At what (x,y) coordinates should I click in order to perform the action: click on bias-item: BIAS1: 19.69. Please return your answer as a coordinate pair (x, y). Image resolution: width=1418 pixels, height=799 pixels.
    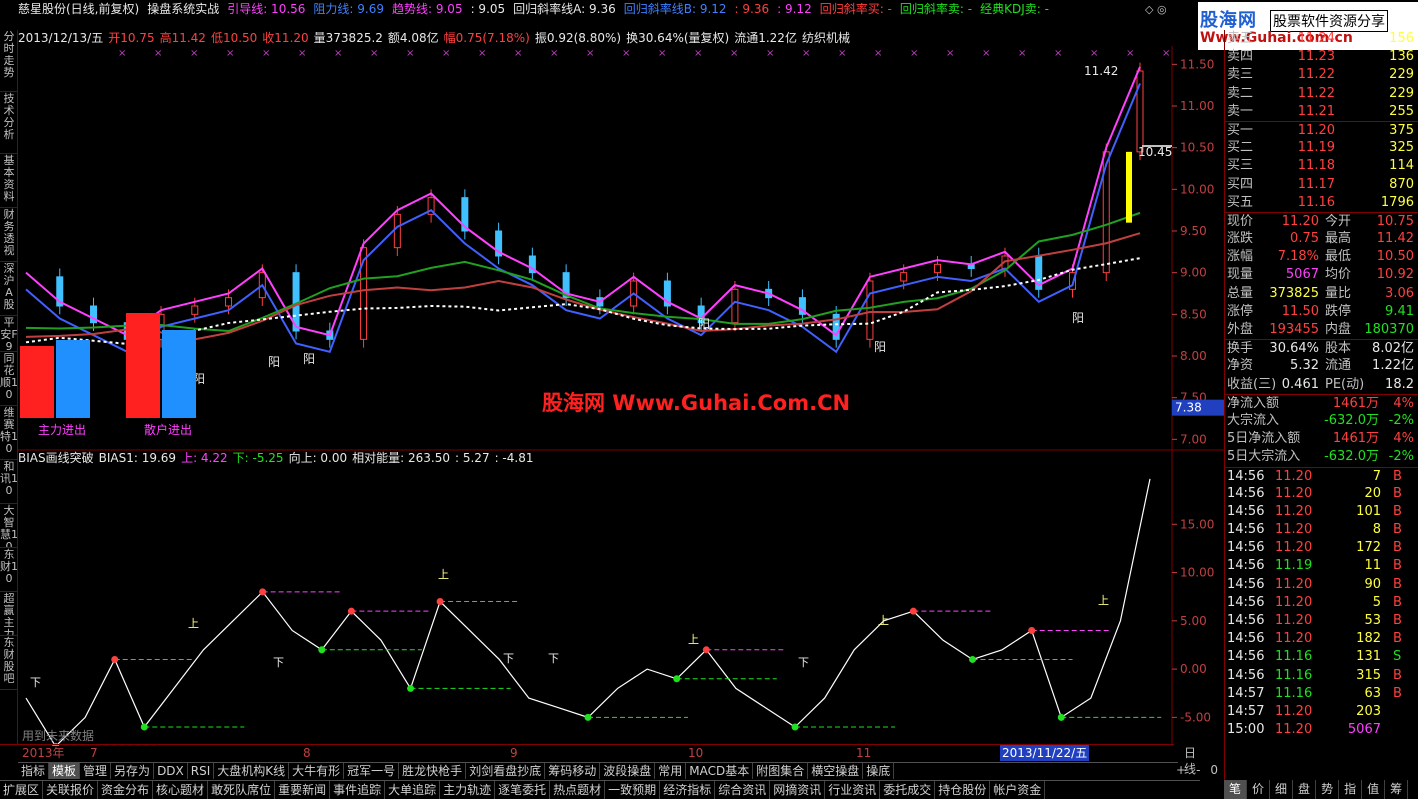
    Looking at the image, I should click on (137, 458).